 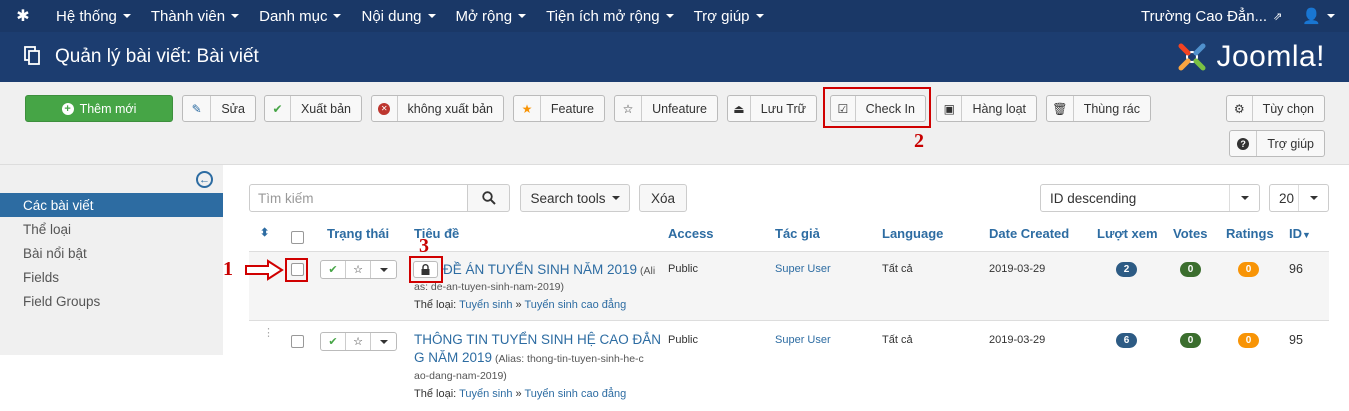 What do you see at coordinates (197, 108) in the screenshot?
I see `edit-icon: ✎` at bounding box center [197, 108].